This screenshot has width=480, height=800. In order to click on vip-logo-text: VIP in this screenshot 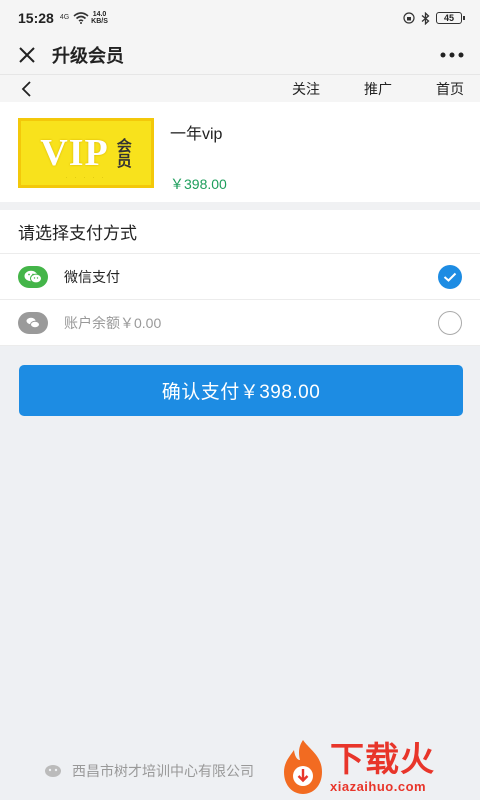, I will do `click(74, 153)`.